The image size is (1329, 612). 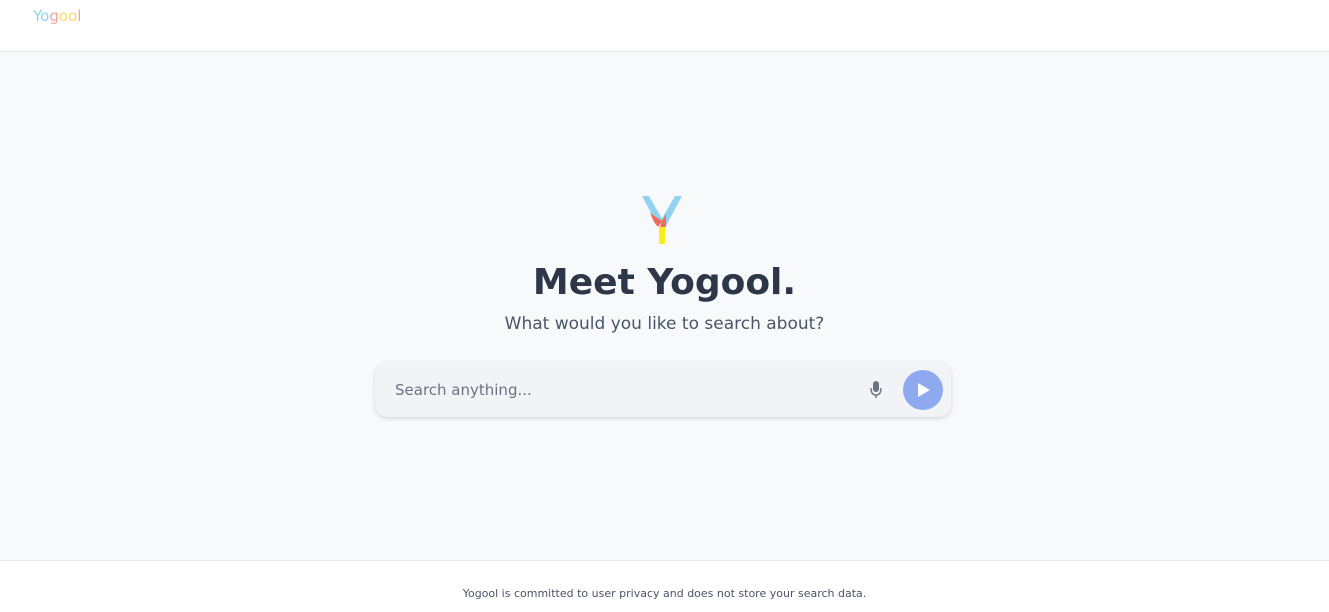 I want to click on page-subtitle: What would you like to search about?, so click(x=664, y=324).